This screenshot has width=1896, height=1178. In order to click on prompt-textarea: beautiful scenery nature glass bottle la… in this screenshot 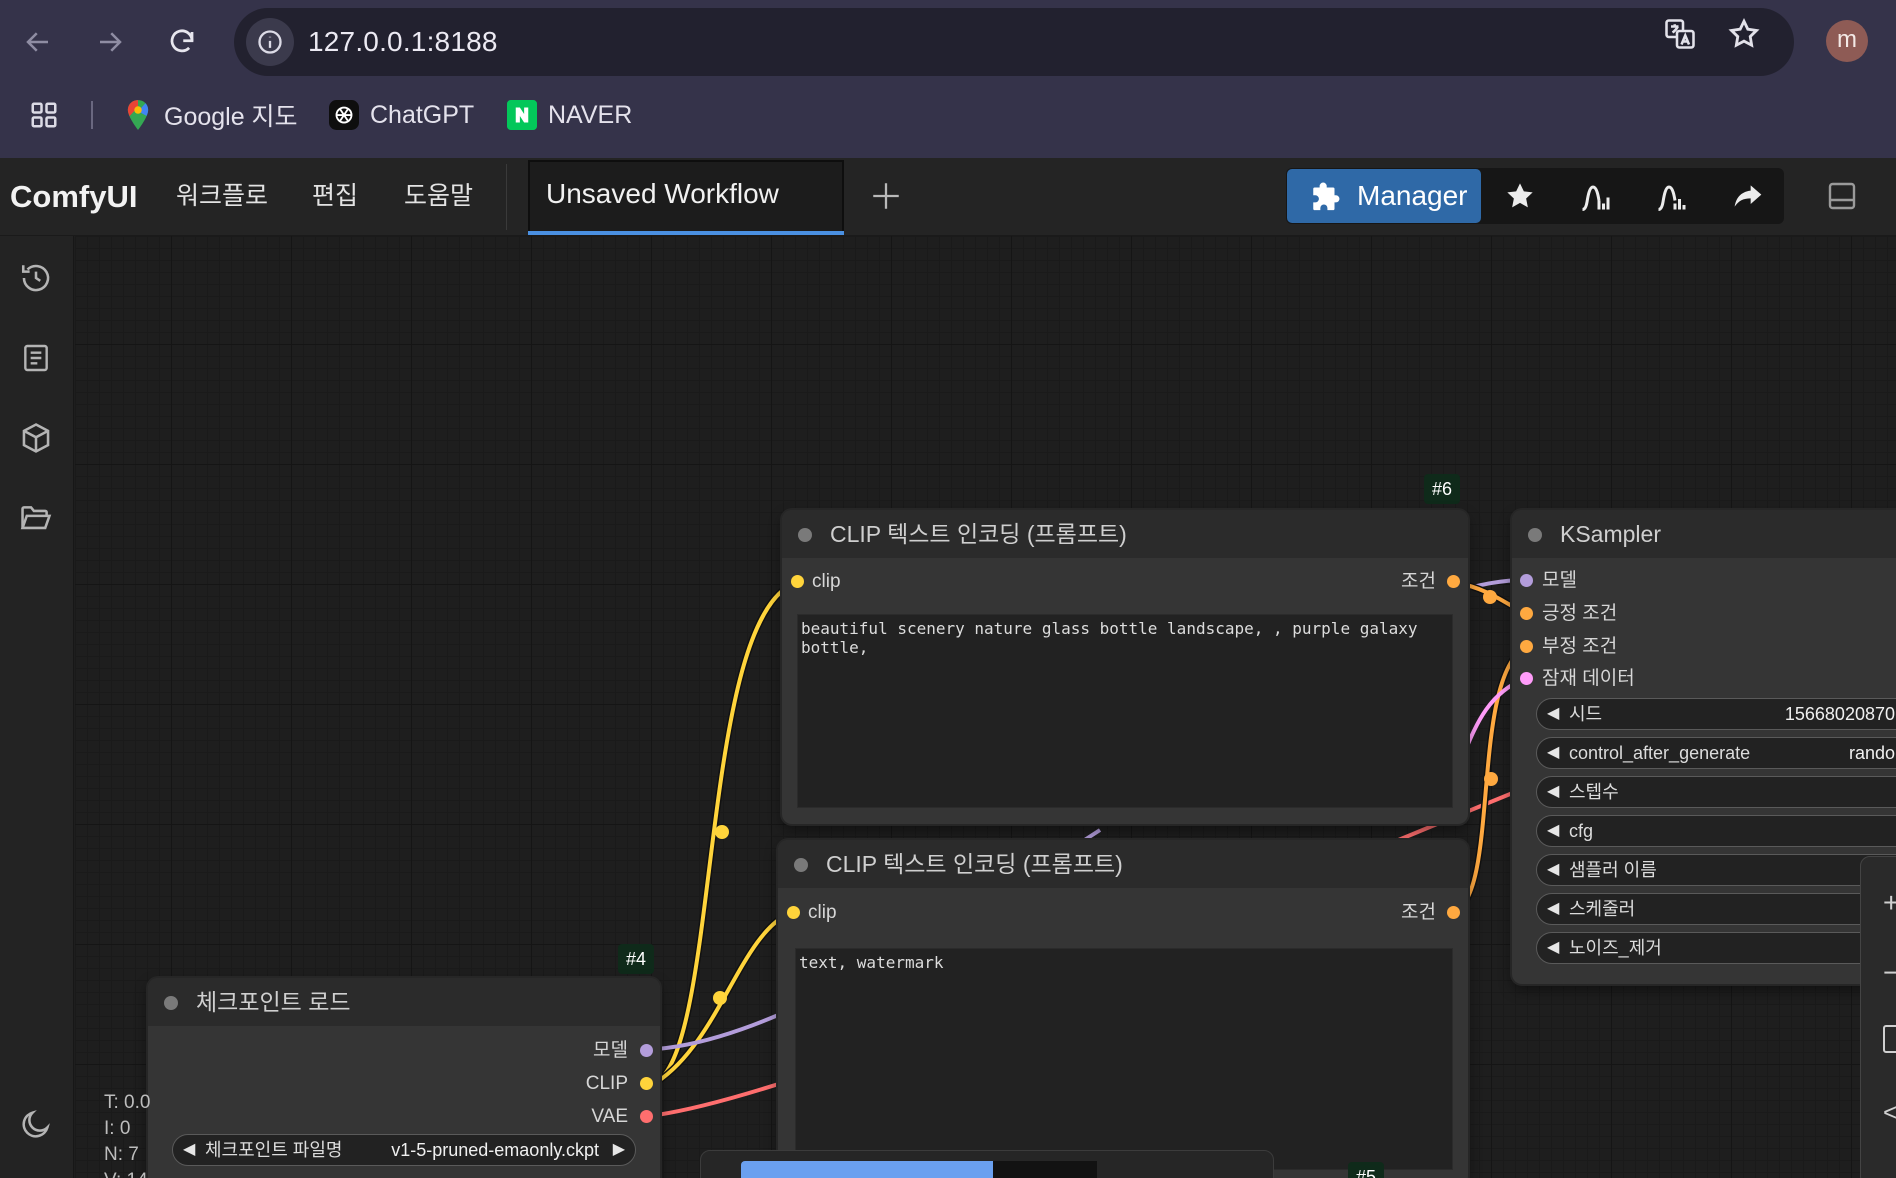, I will do `click(1125, 711)`.